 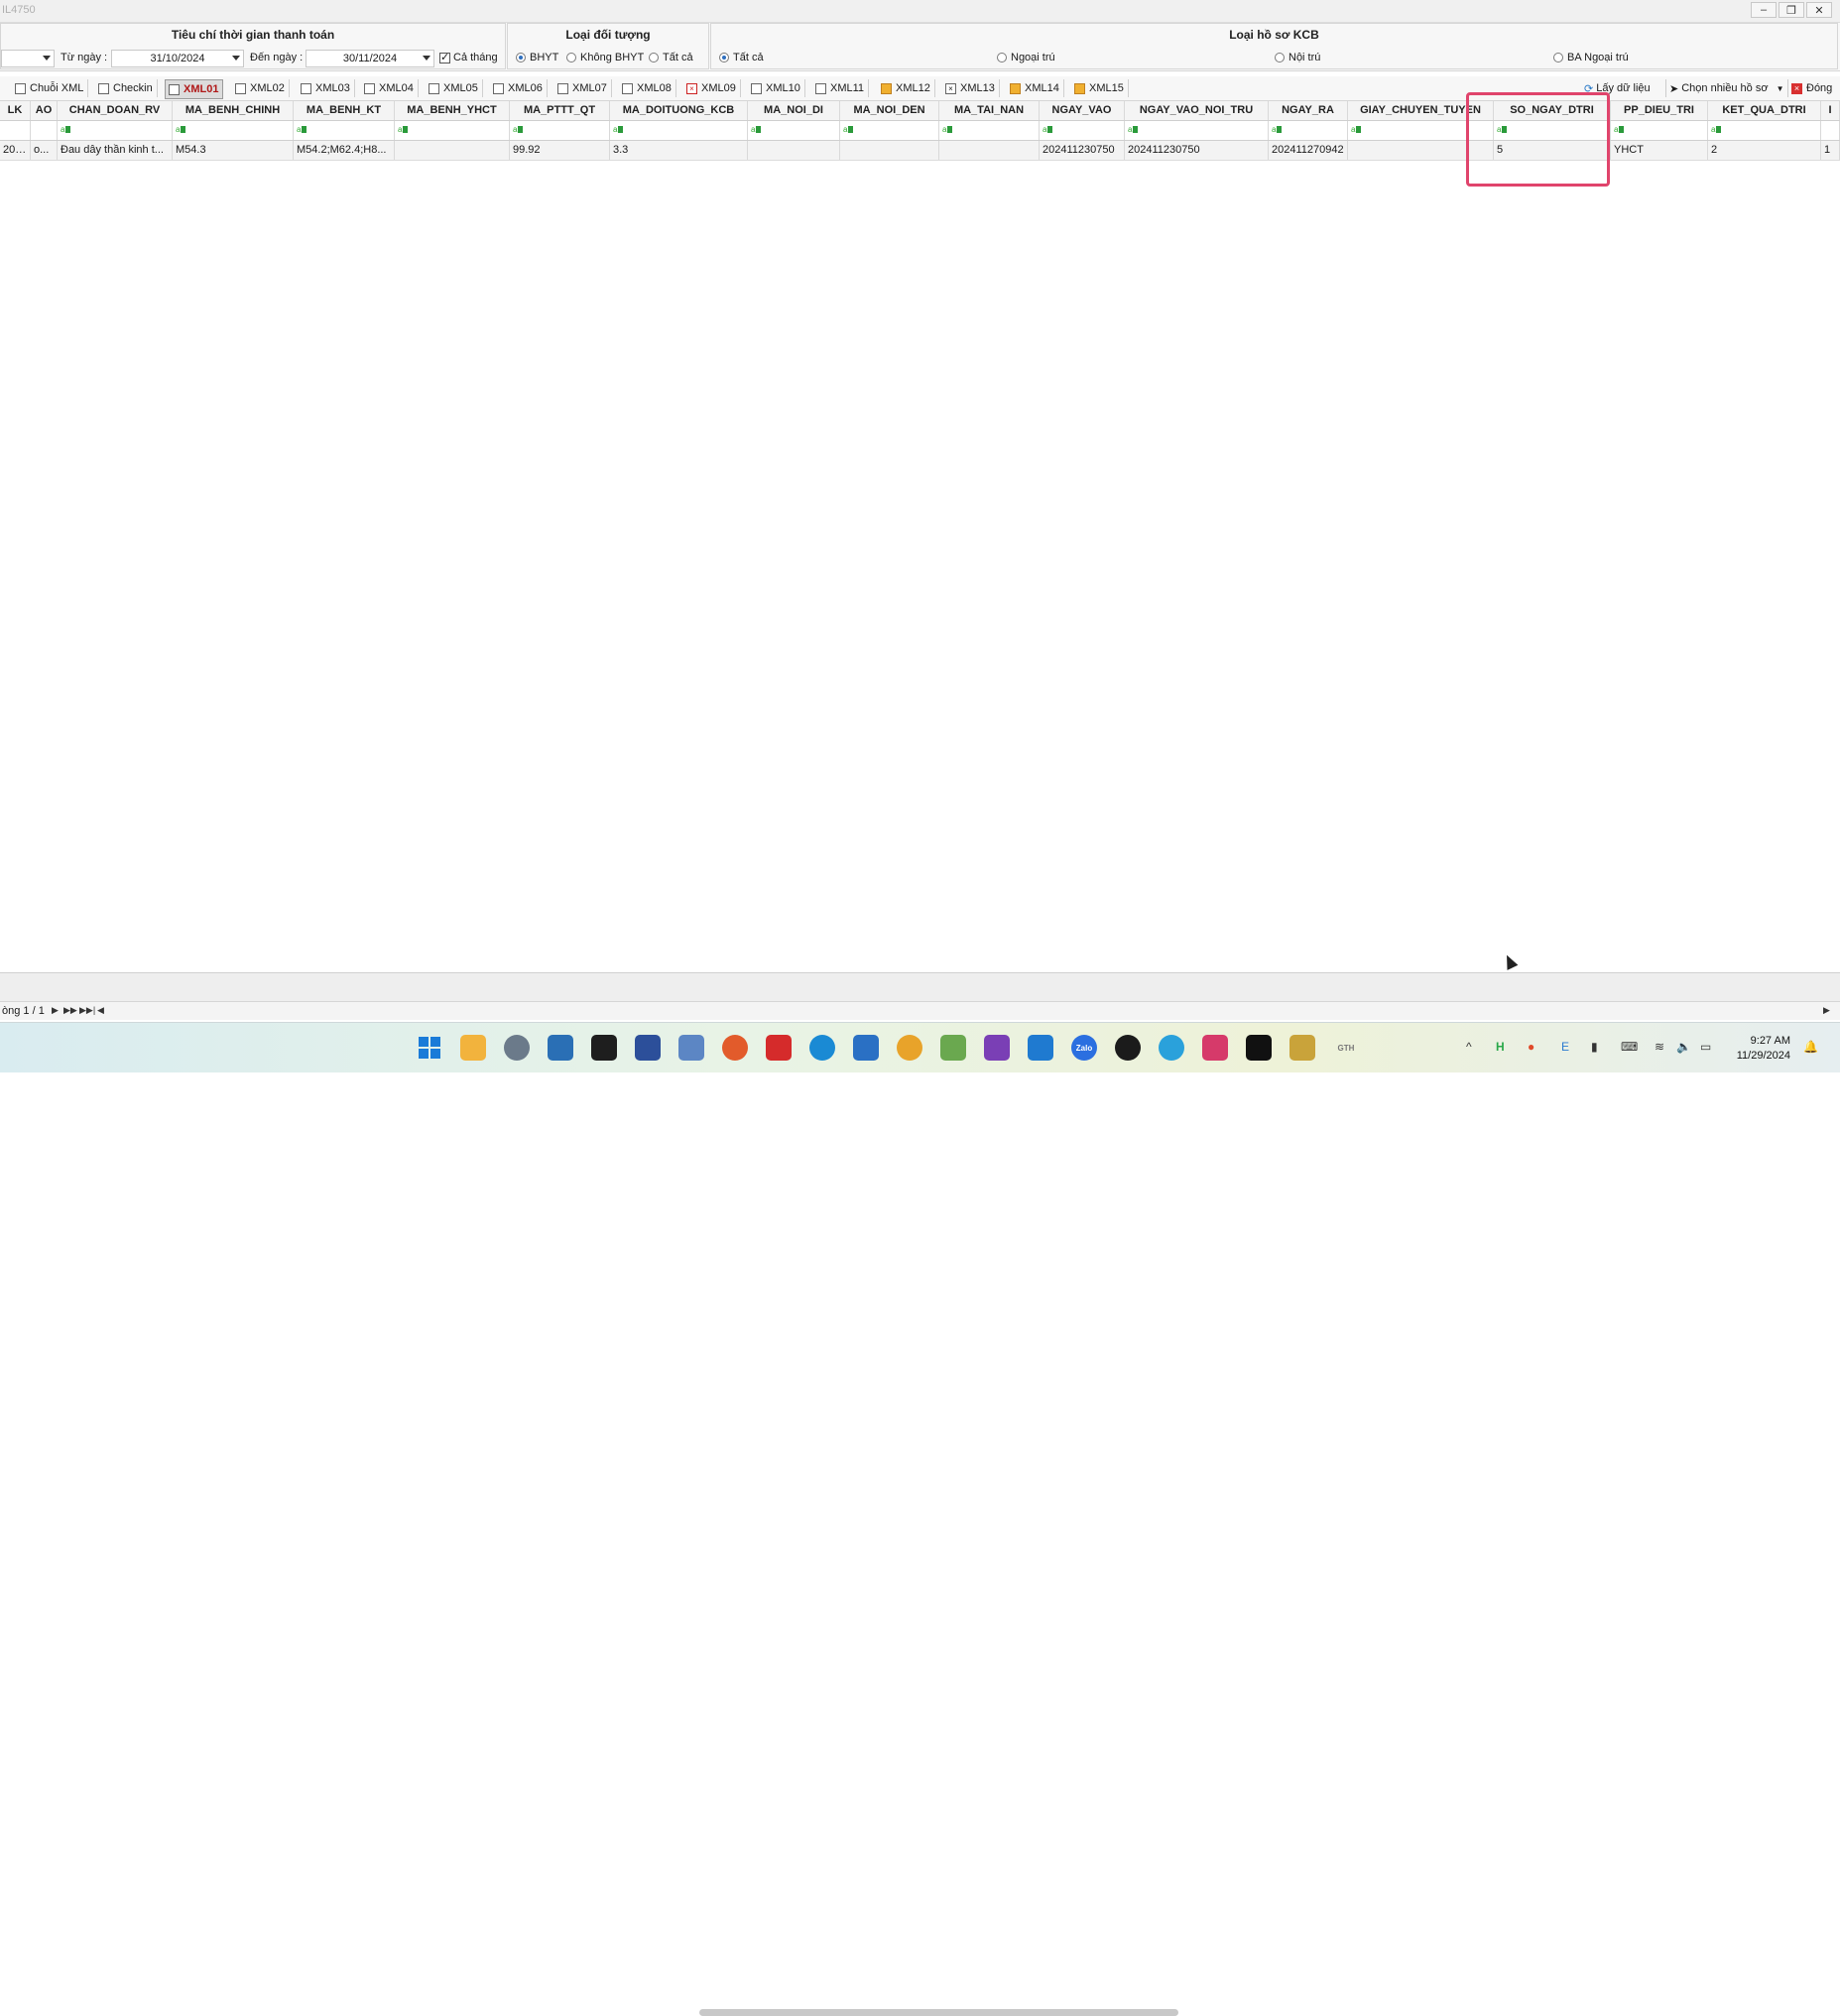 I want to click on tray-expand-icon: ^, so click(x=1469, y=1047).